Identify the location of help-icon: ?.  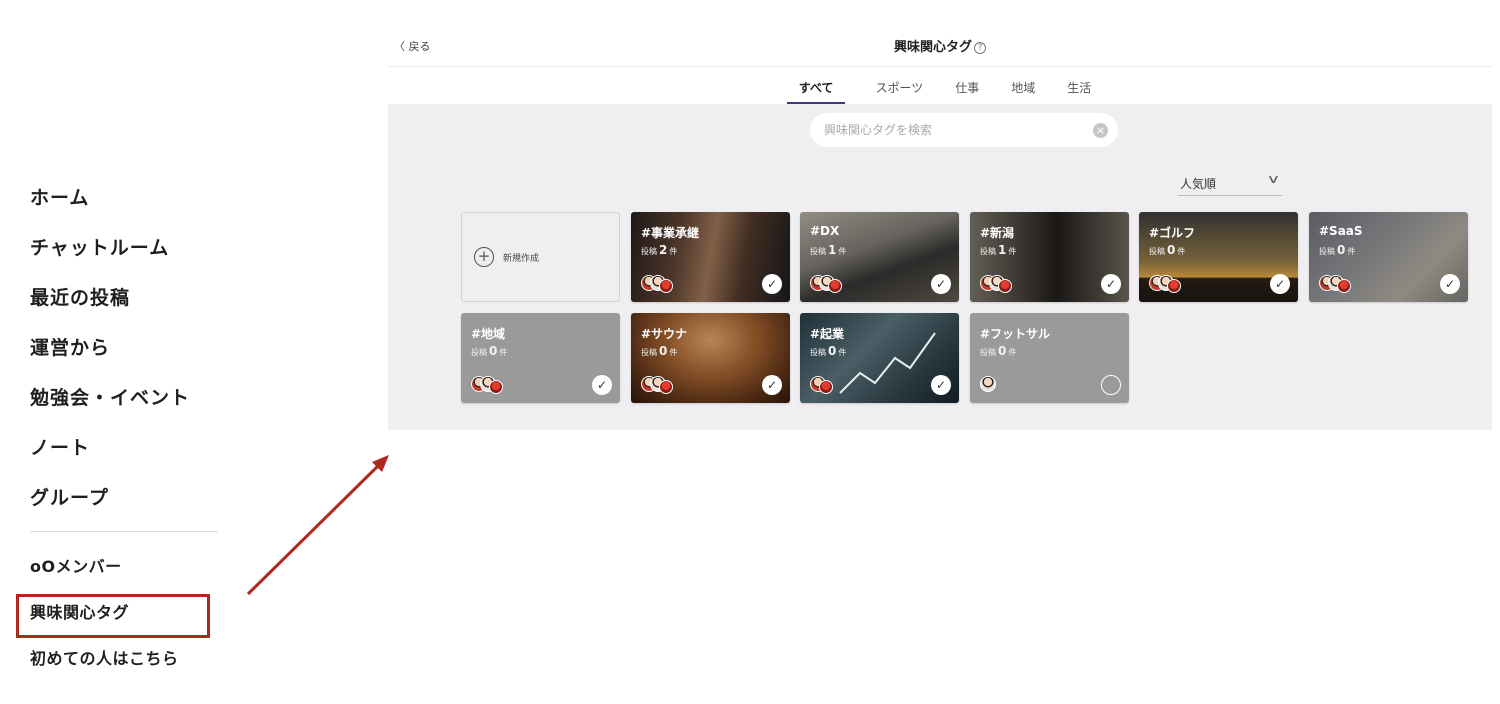
(980, 48).